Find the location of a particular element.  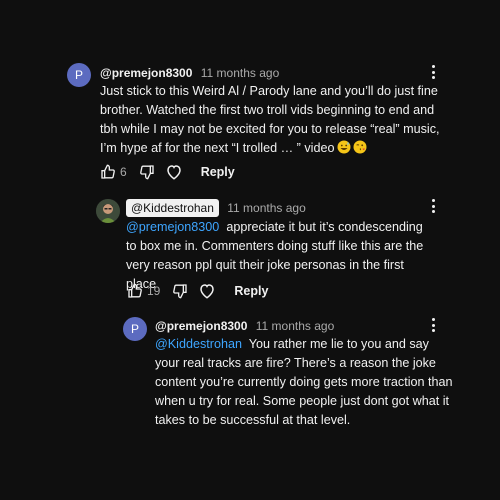

comment-header: @Kiddestrohan 11 months ago is located at coordinates (216, 208).